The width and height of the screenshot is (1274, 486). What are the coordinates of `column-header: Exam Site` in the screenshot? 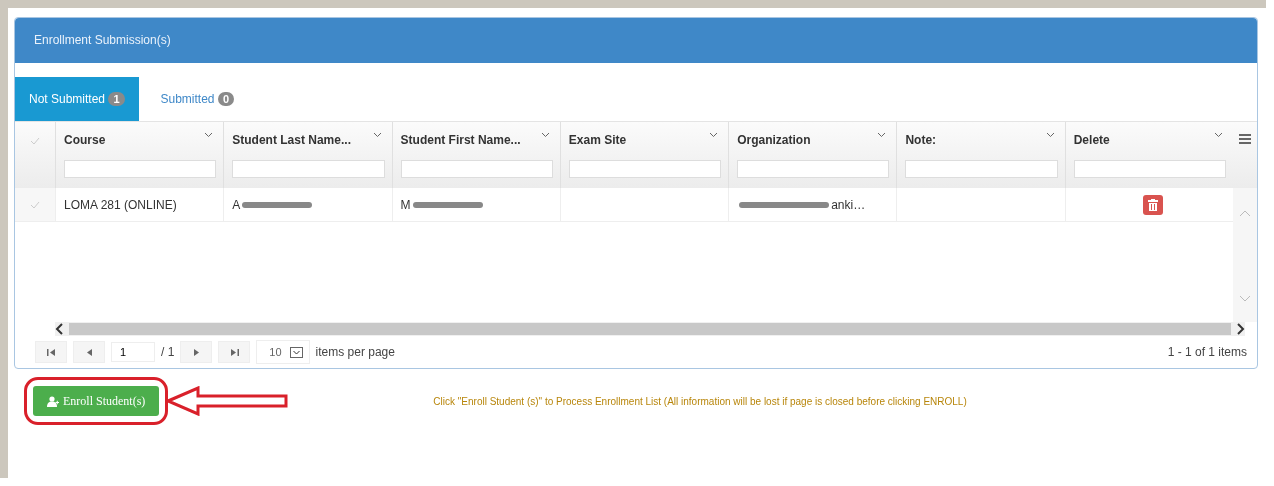 It's located at (597, 140).